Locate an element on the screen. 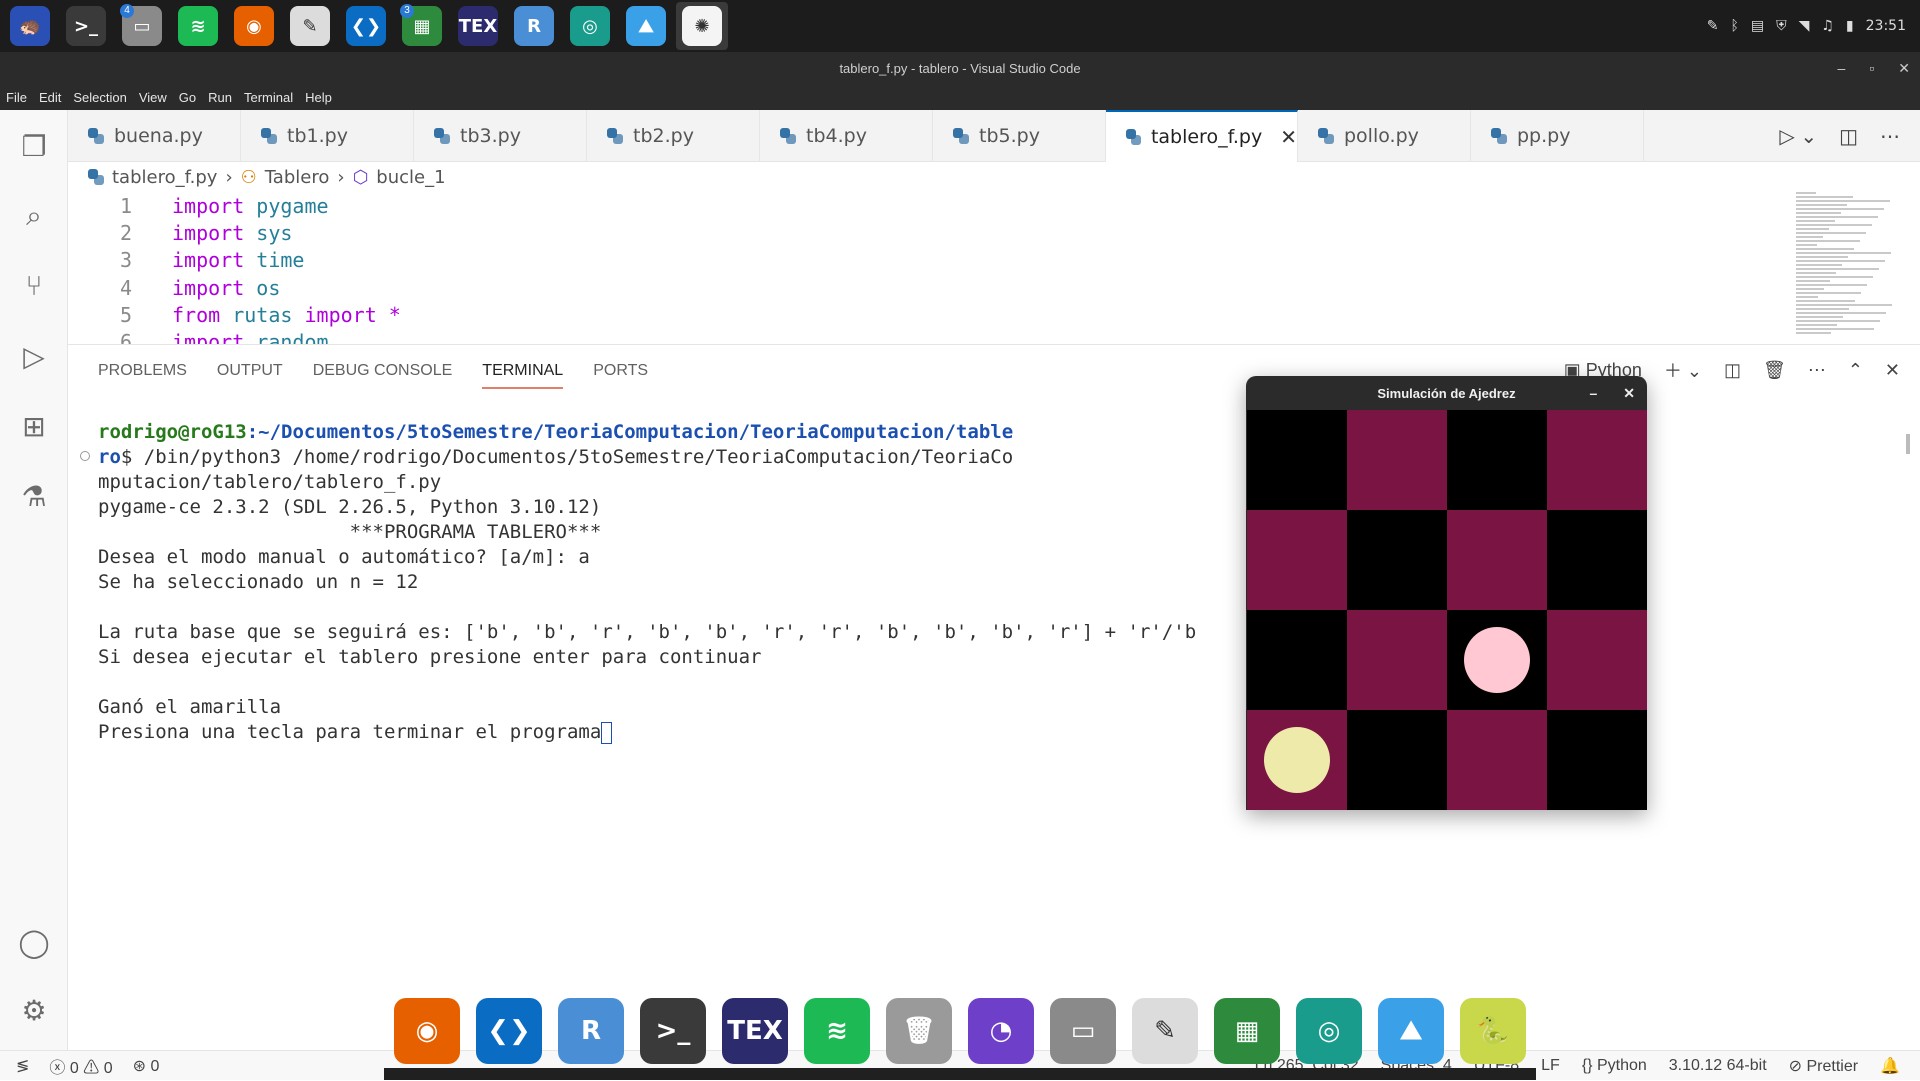 This screenshot has width=1920, height=1081. split-terminal-icon: ◫ is located at coordinates (1732, 370).